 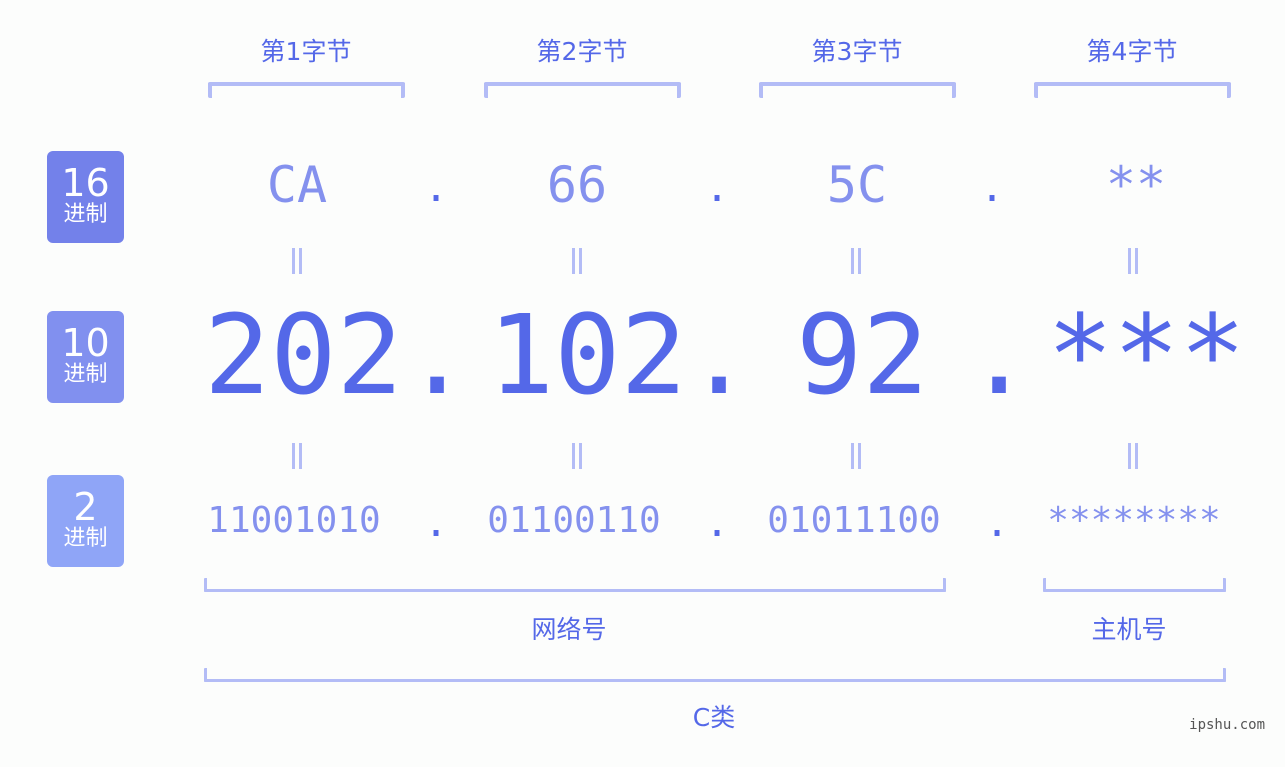 I want to click on host-label: 主机号, so click(x=1129, y=629).